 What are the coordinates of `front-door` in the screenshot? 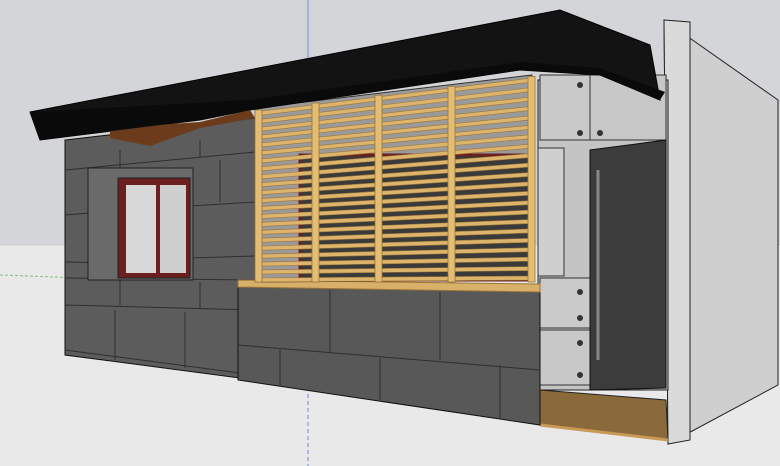 It's located at (628, 265).